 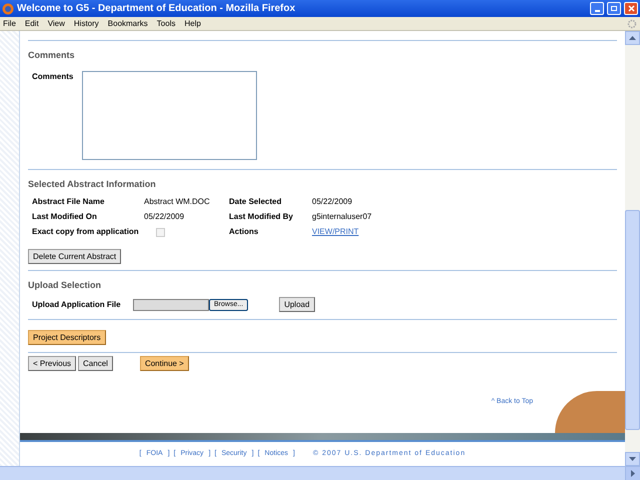 I want to click on down-arrow-icon, so click(x=632, y=459).